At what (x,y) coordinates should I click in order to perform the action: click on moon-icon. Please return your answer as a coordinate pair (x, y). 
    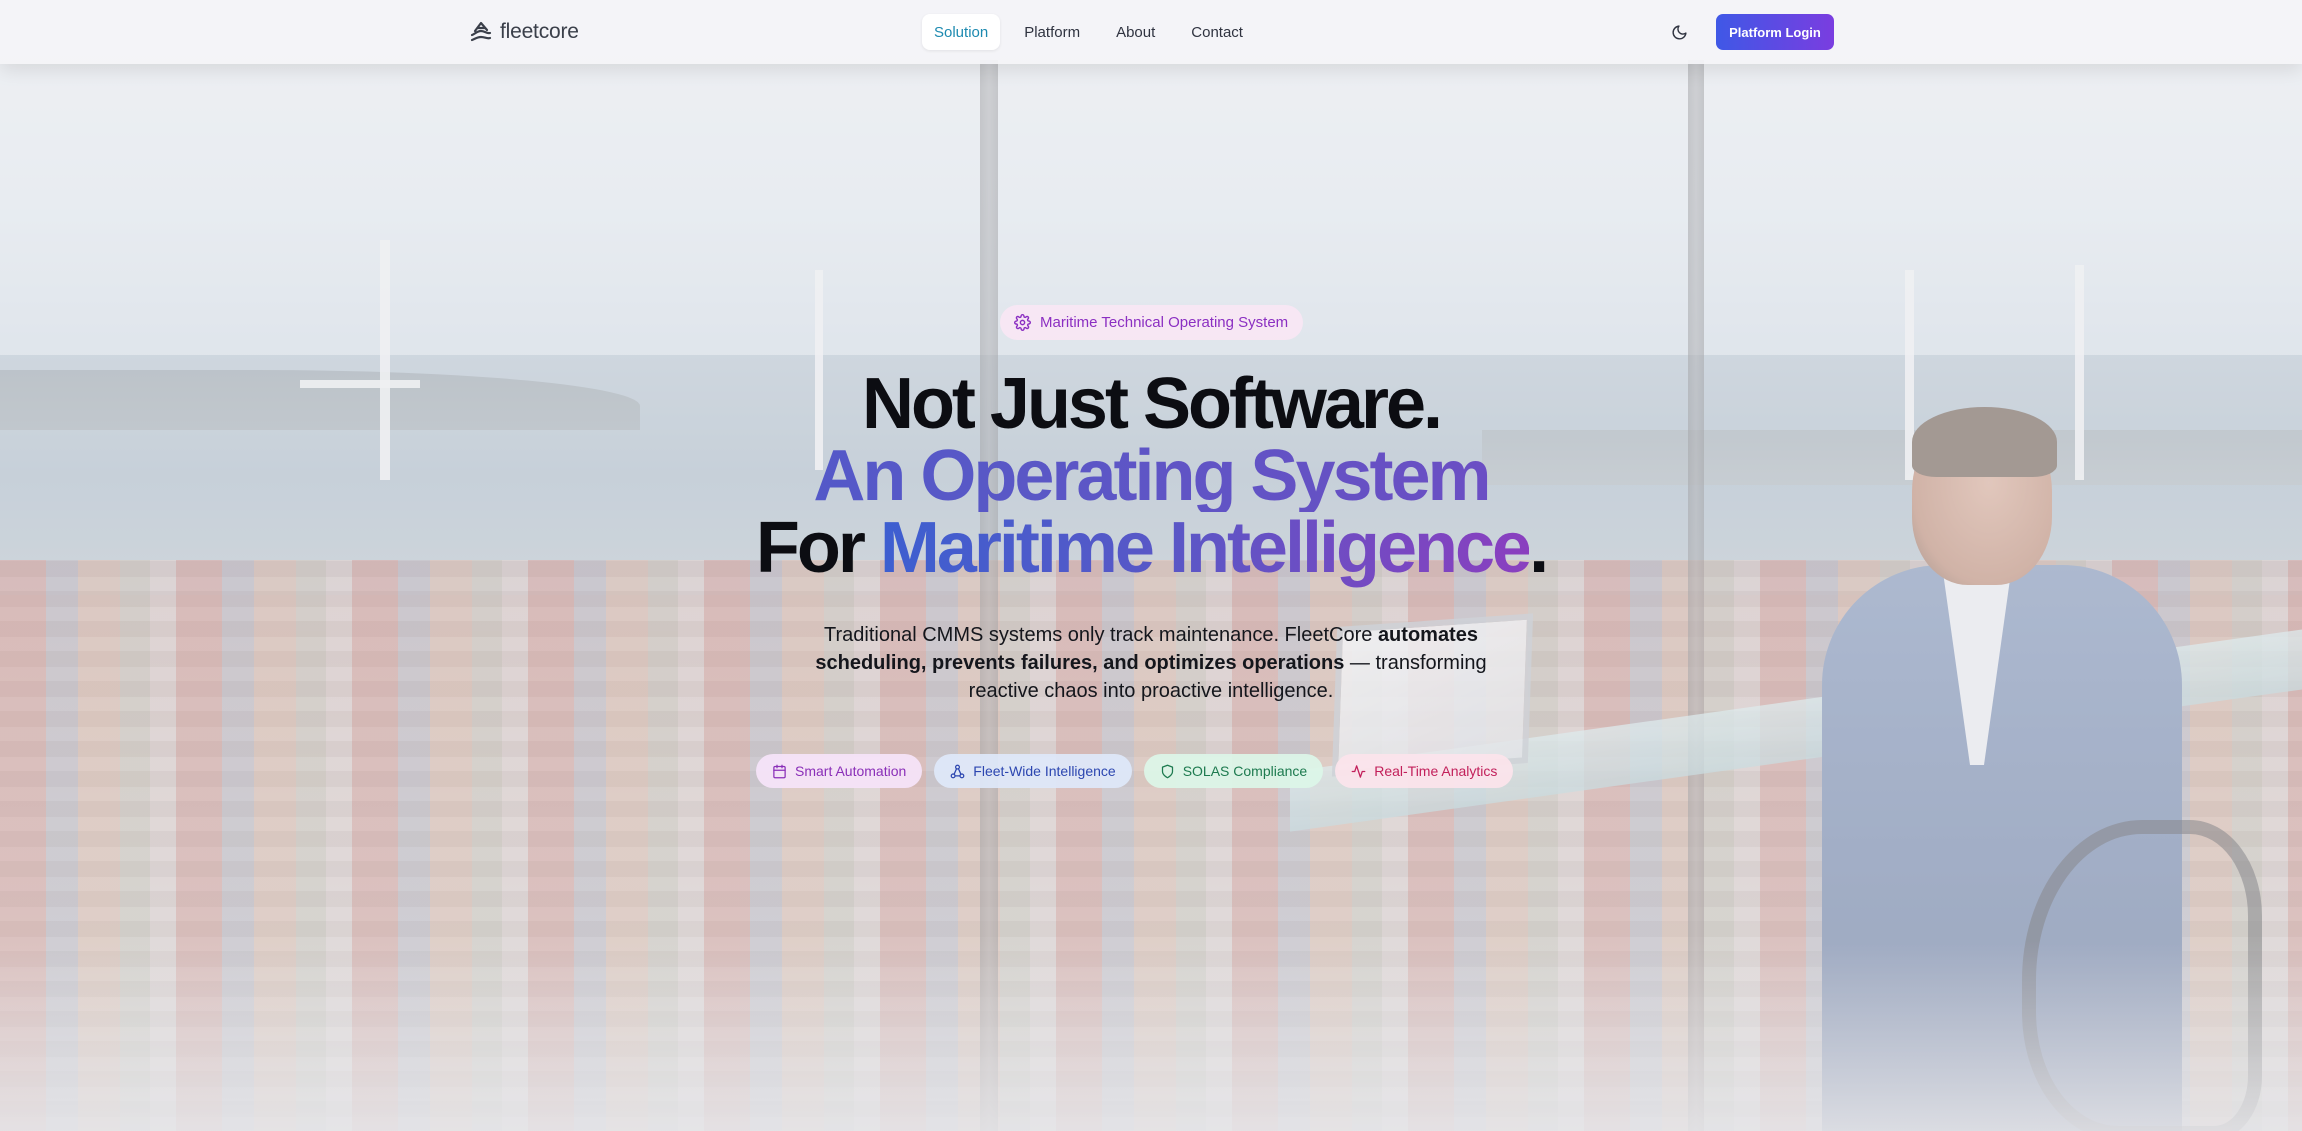
    Looking at the image, I should click on (1679, 32).